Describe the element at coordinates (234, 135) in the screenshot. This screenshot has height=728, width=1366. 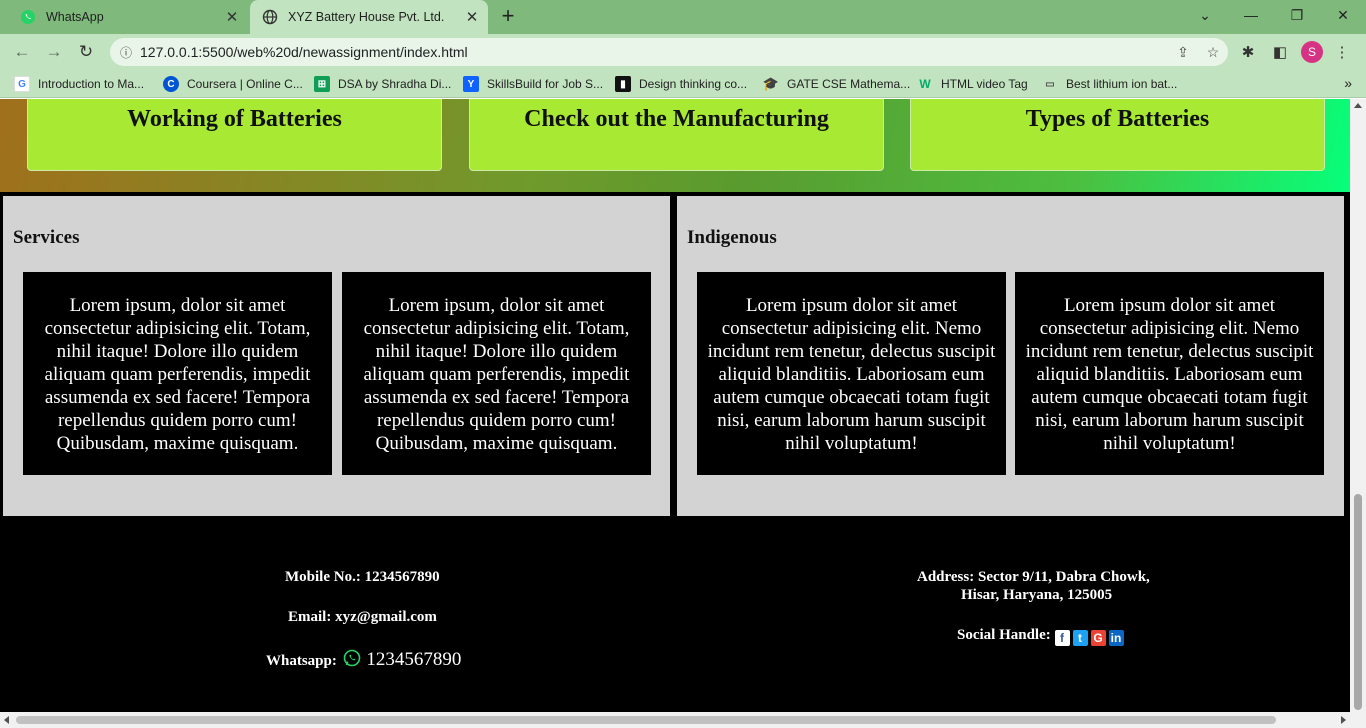
I see `hero-card-working: Working of Batteries` at that location.